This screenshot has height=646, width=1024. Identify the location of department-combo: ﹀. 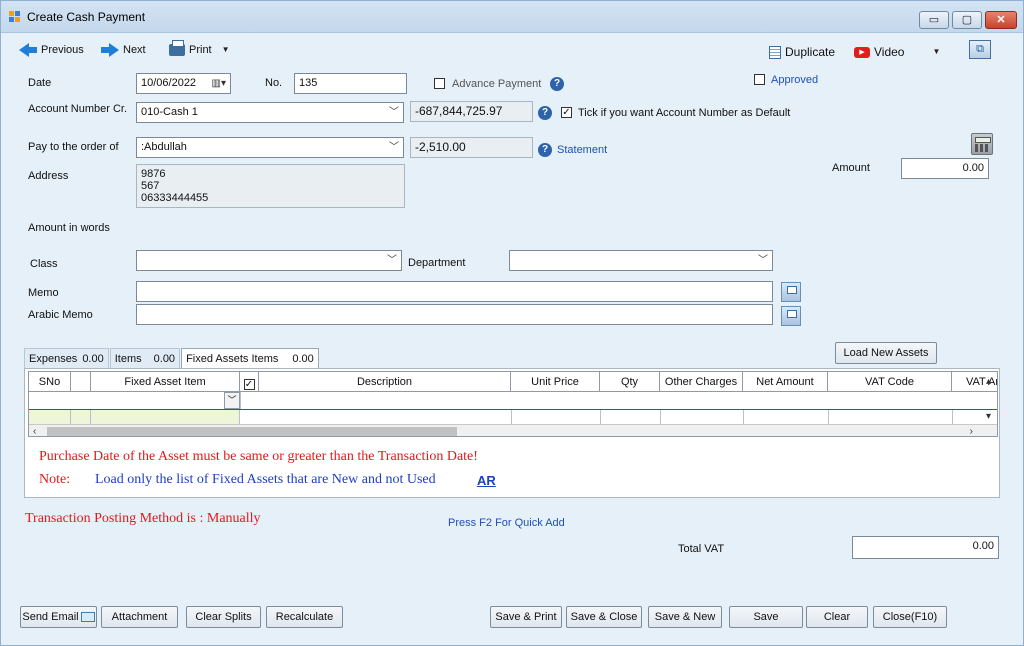
(641, 260).